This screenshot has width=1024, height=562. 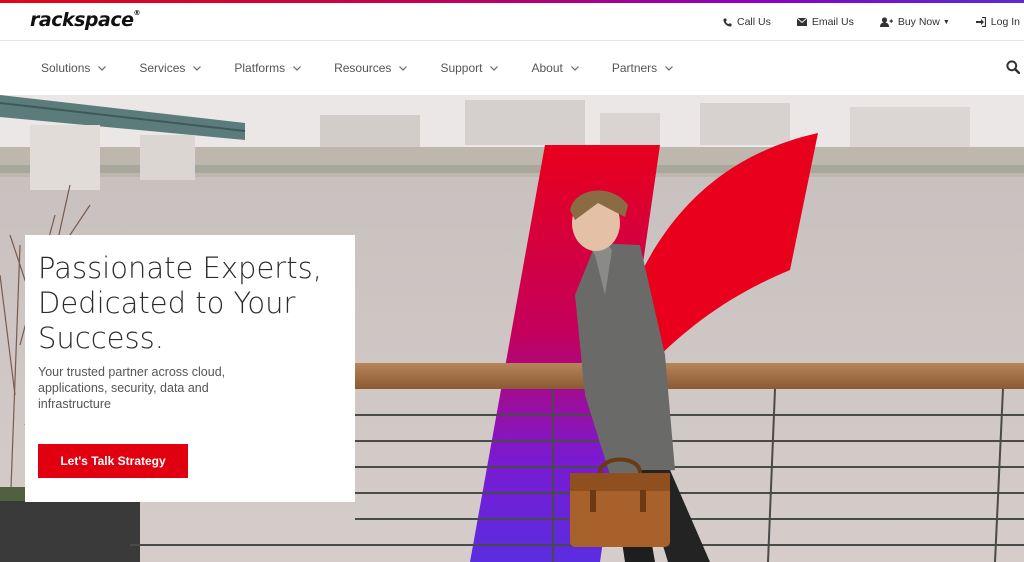 I want to click on nav-item-about: About, so click(x=555, y=68).